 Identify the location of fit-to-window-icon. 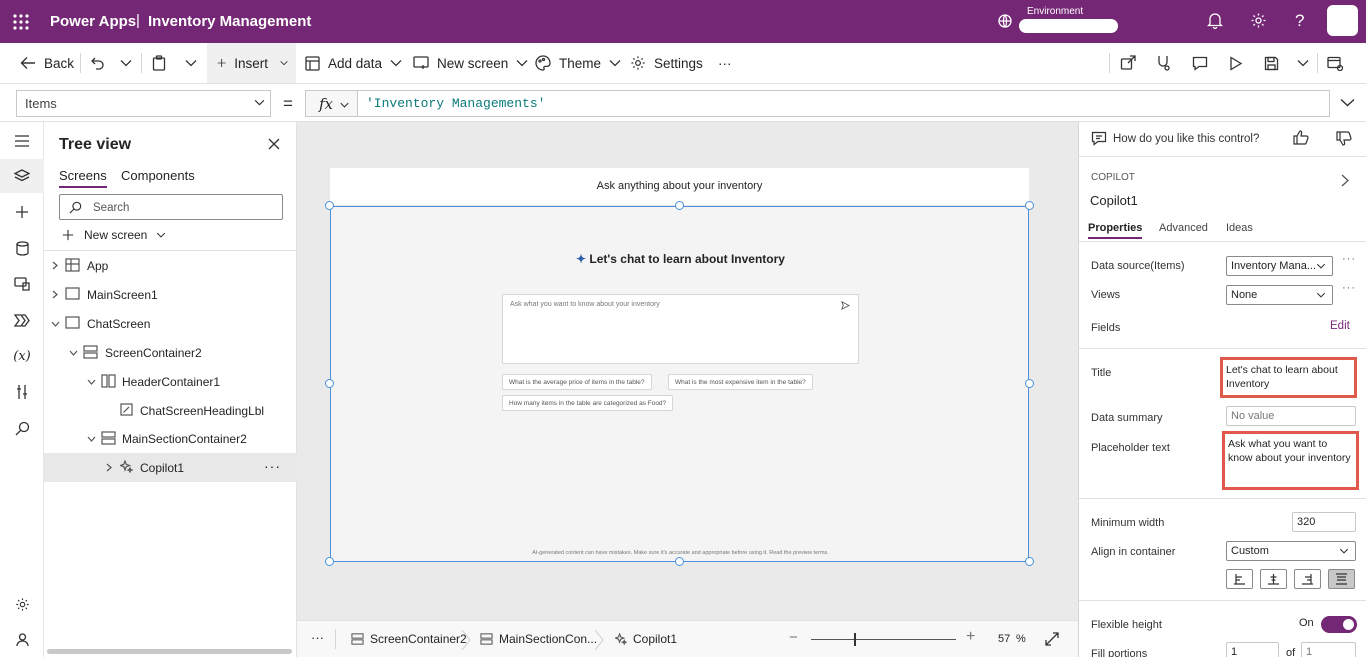
(1052, 639).